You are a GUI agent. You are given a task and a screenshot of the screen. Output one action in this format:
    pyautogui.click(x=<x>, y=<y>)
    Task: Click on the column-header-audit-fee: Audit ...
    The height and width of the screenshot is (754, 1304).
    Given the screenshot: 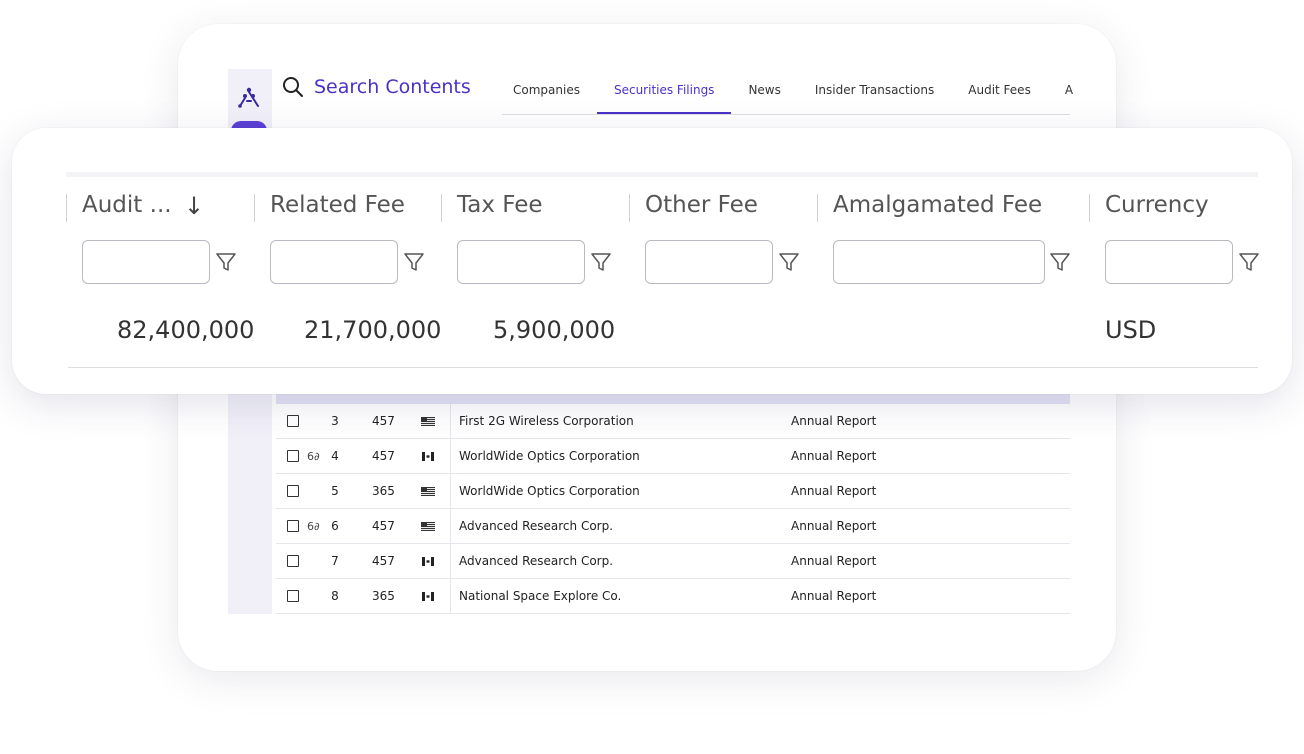 What is the action you would take?
    pyautogui.click(x=127, y=205)
    